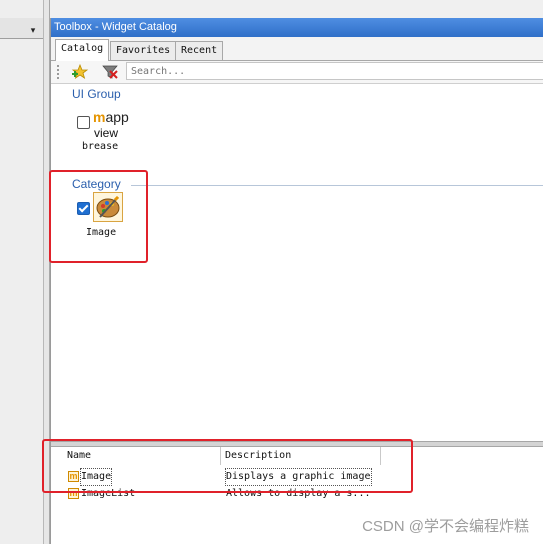 Image resolution: width=543 pixels, height=544 pixels. Describe the element at coordinates (111, 117) in the screenshot. I see `mapp-logo: mapp` at that location.